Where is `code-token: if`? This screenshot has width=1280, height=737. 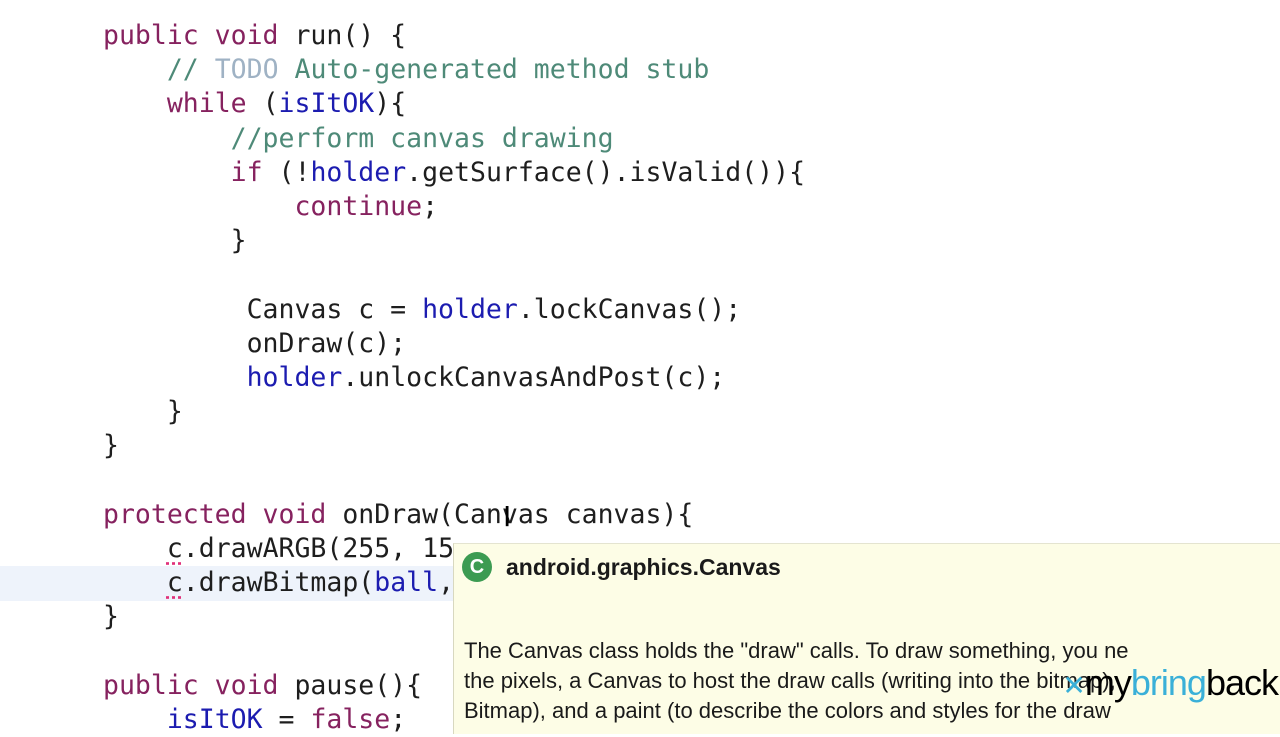
code-token: if is located at coordinates (246, 172).